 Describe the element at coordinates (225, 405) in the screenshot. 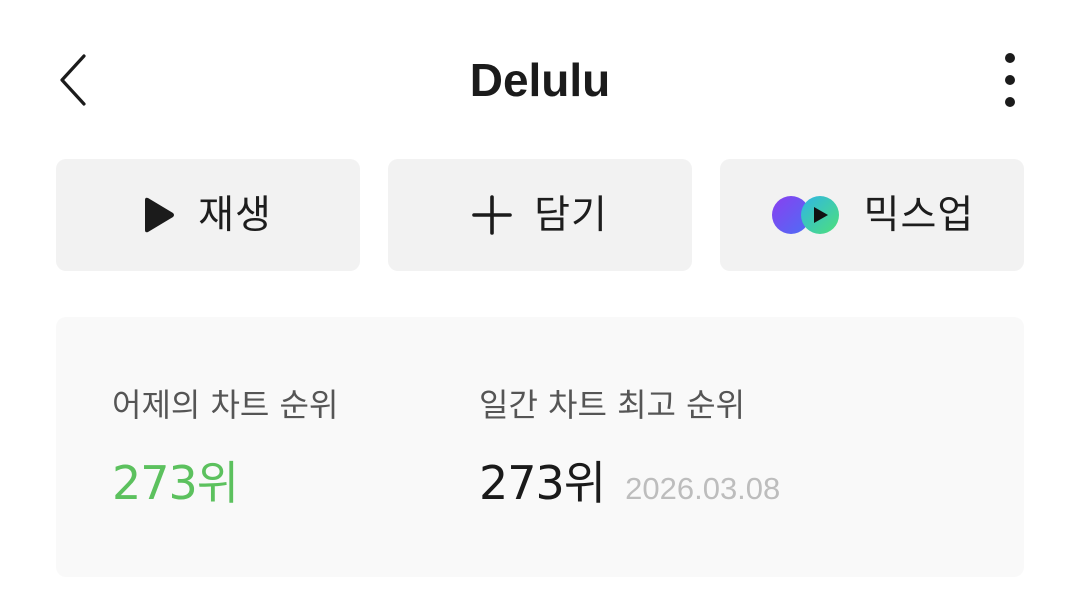

I see `yesterday-rank-label: 어제의 차트 순위` at that location.